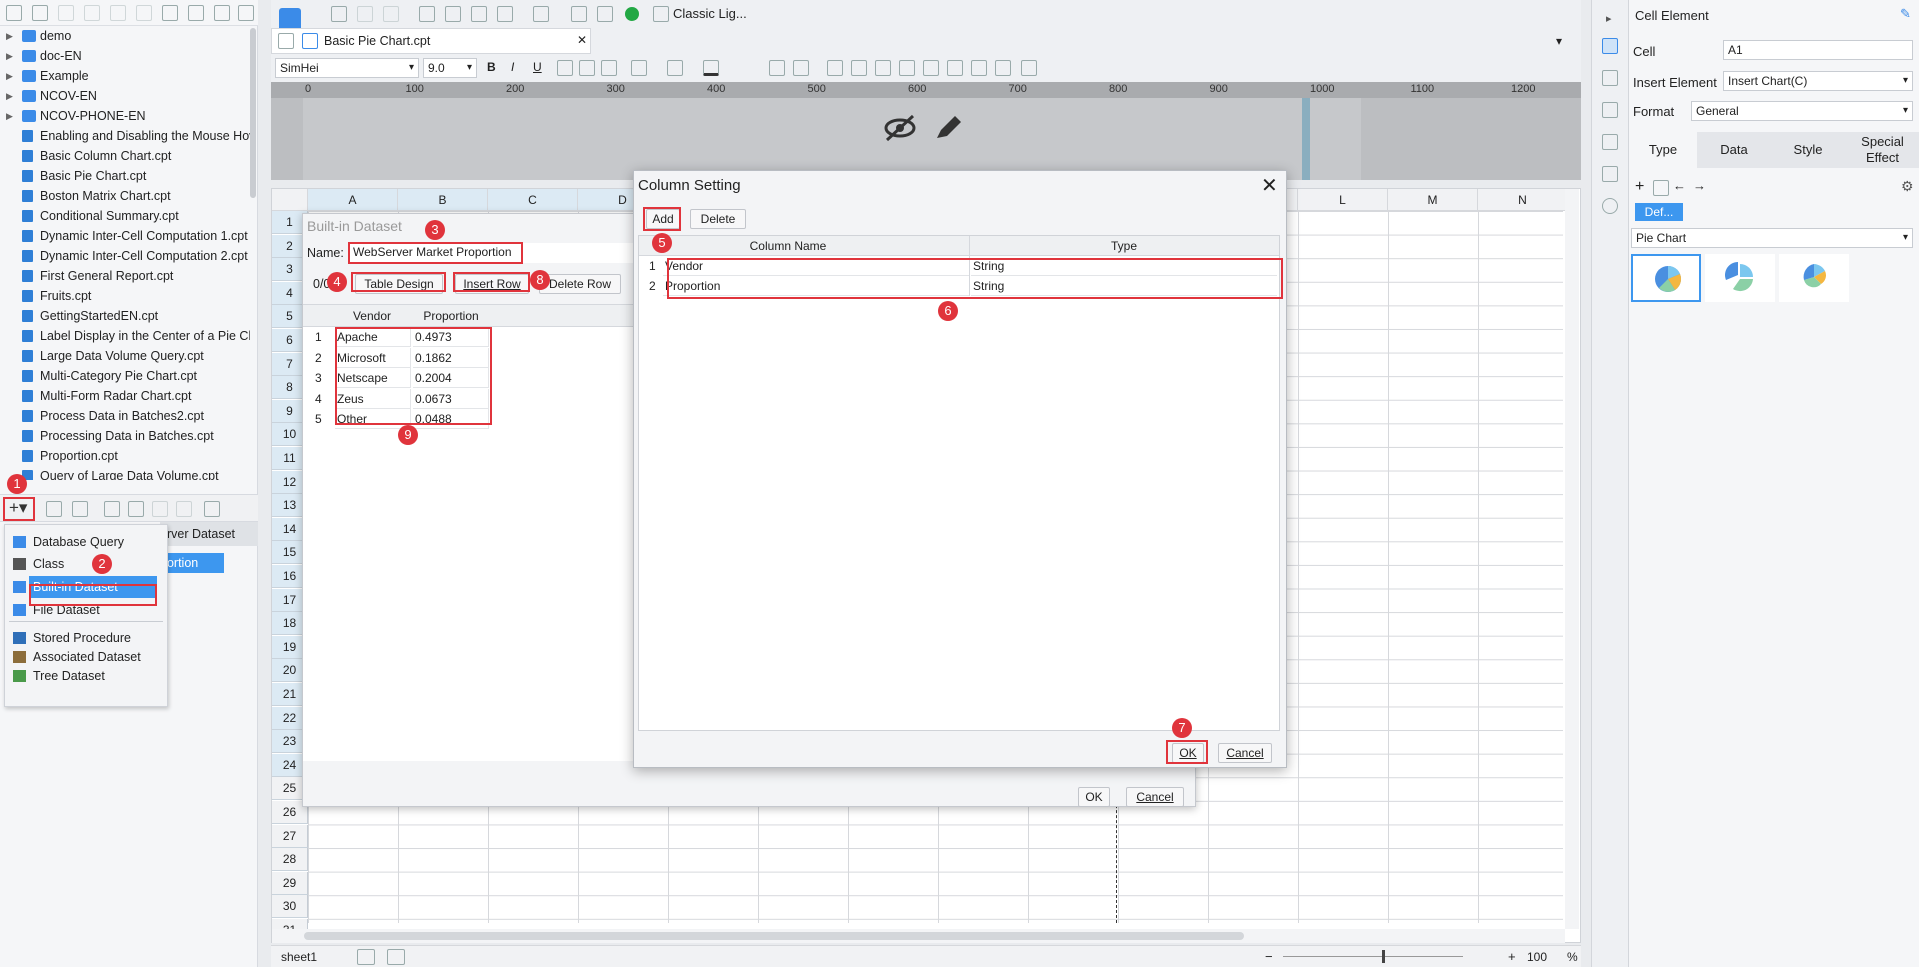 The height and width of the screenshot is (967, 1919). Describe the element at coordinates (948, 127) in the screenshot. I see `edit-pencil-icon` at that location.